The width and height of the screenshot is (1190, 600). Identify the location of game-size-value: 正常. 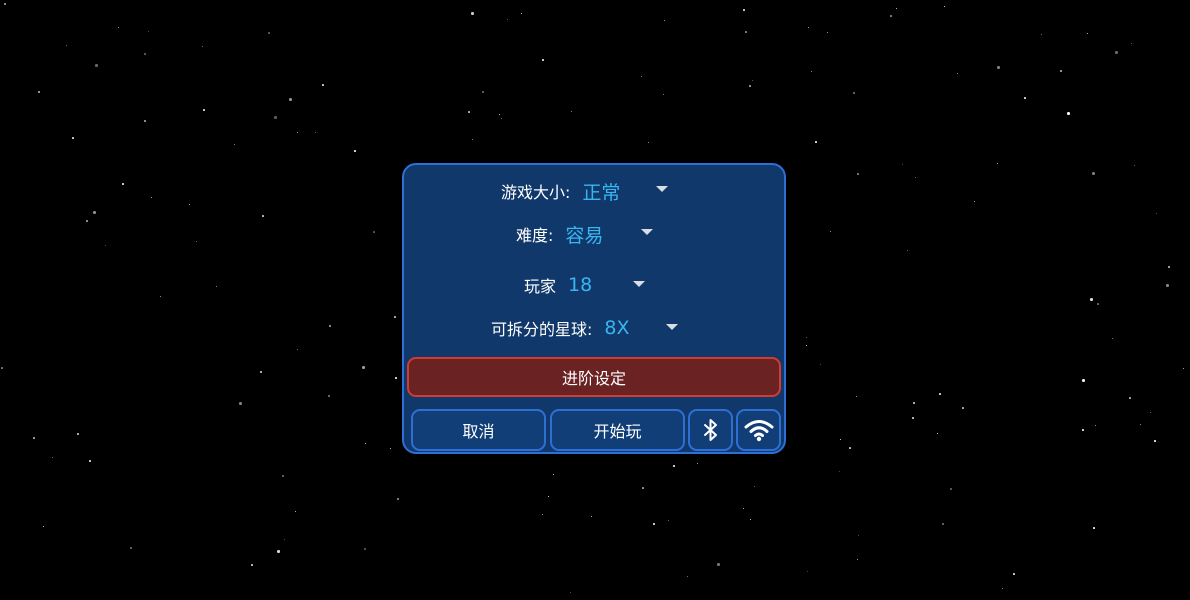
(601, 191).